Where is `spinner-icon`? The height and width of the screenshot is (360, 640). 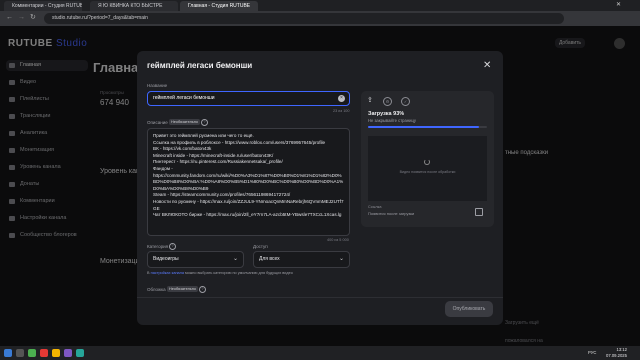 spinner-icon is located at coordinates (427, 162).